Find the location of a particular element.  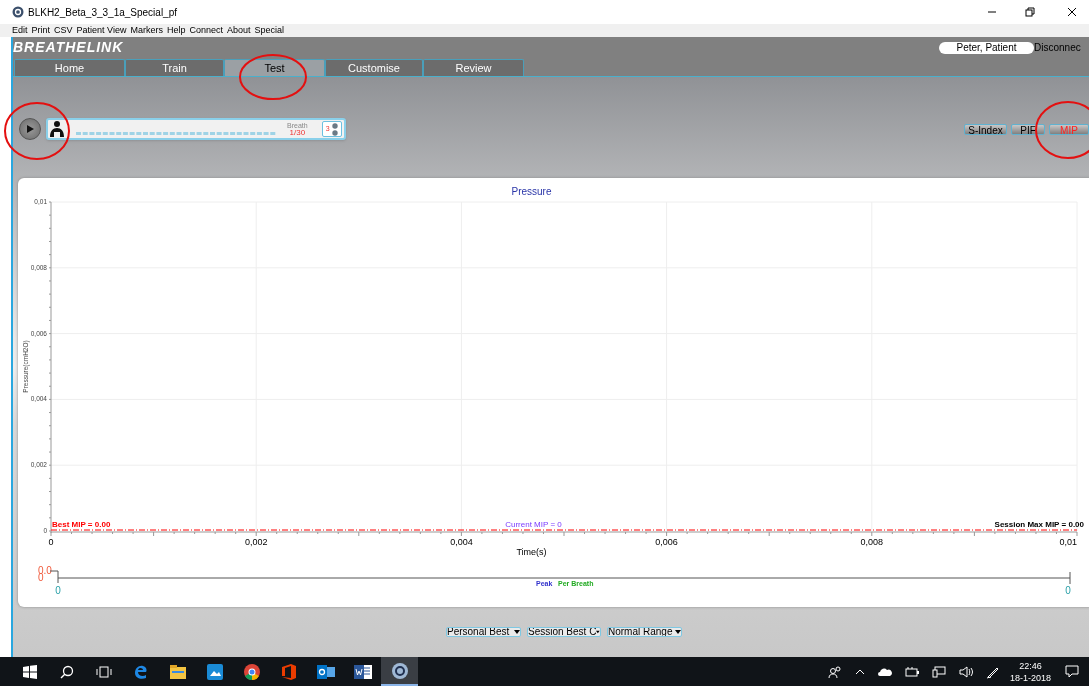

clock-date: 18-1-2018 is located at coordinates (1030, 677).